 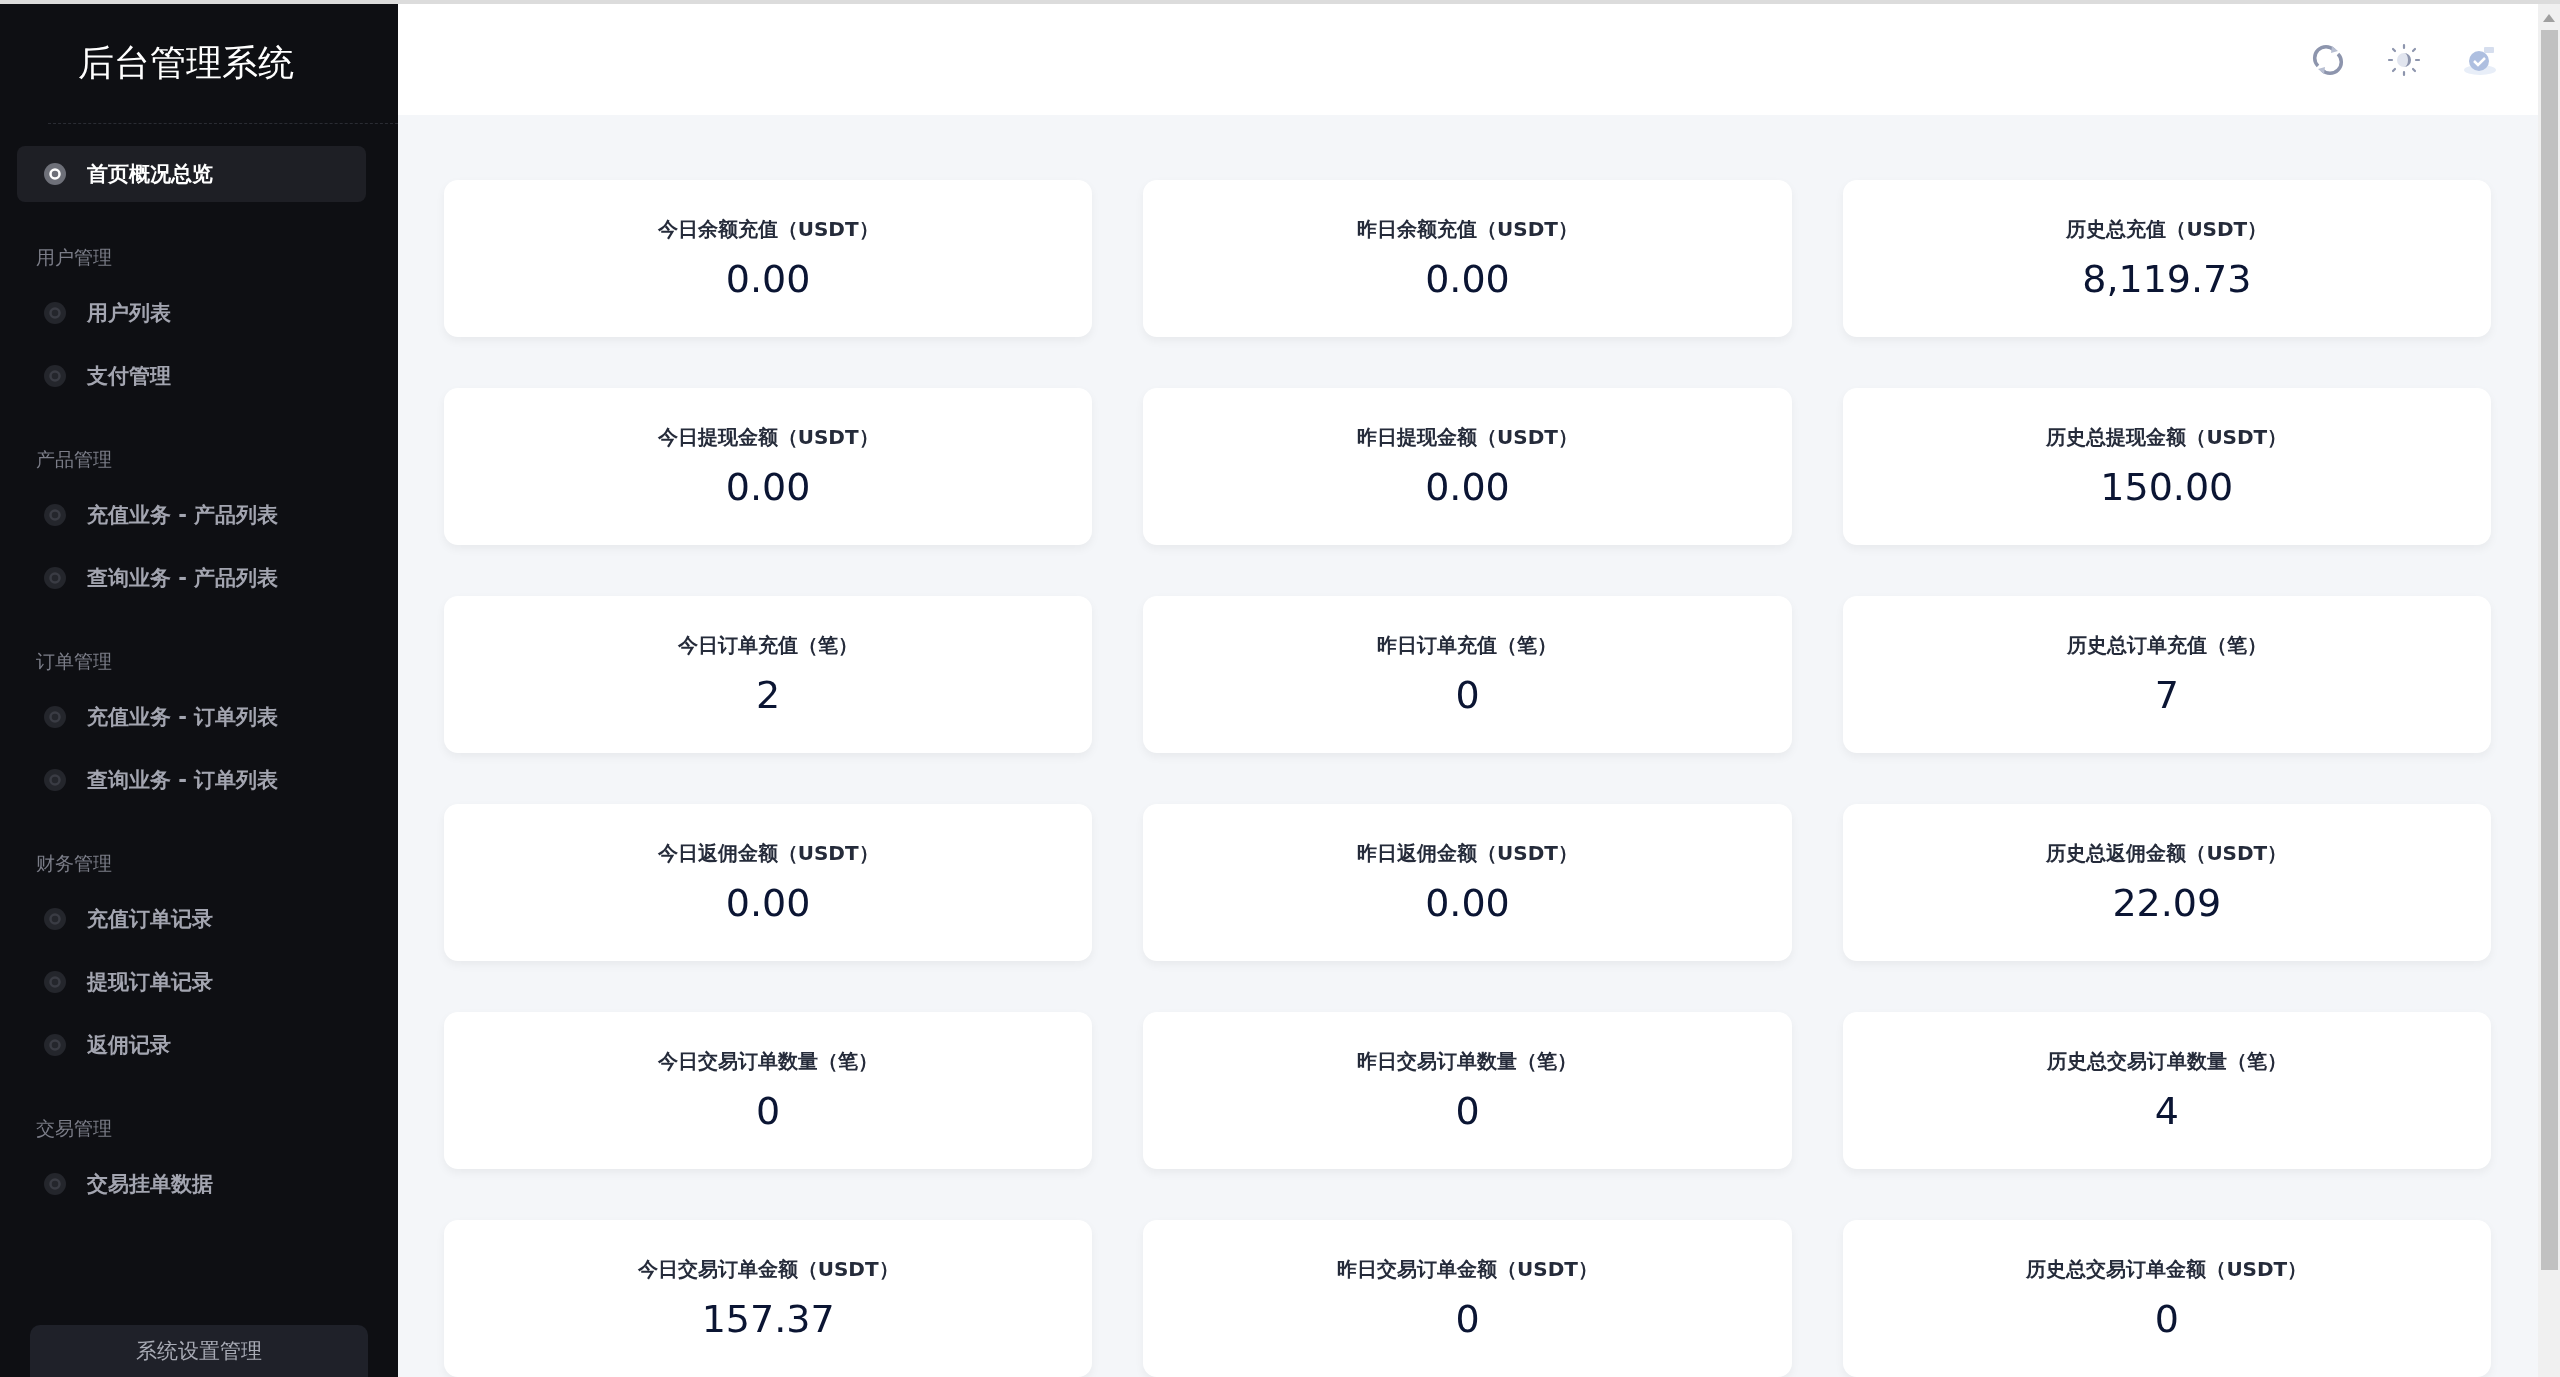 What do you see at coordinates (191, 174) in the screenshot?
I see `nav-item: 首页概况总览` at bounding box center [191, 174].